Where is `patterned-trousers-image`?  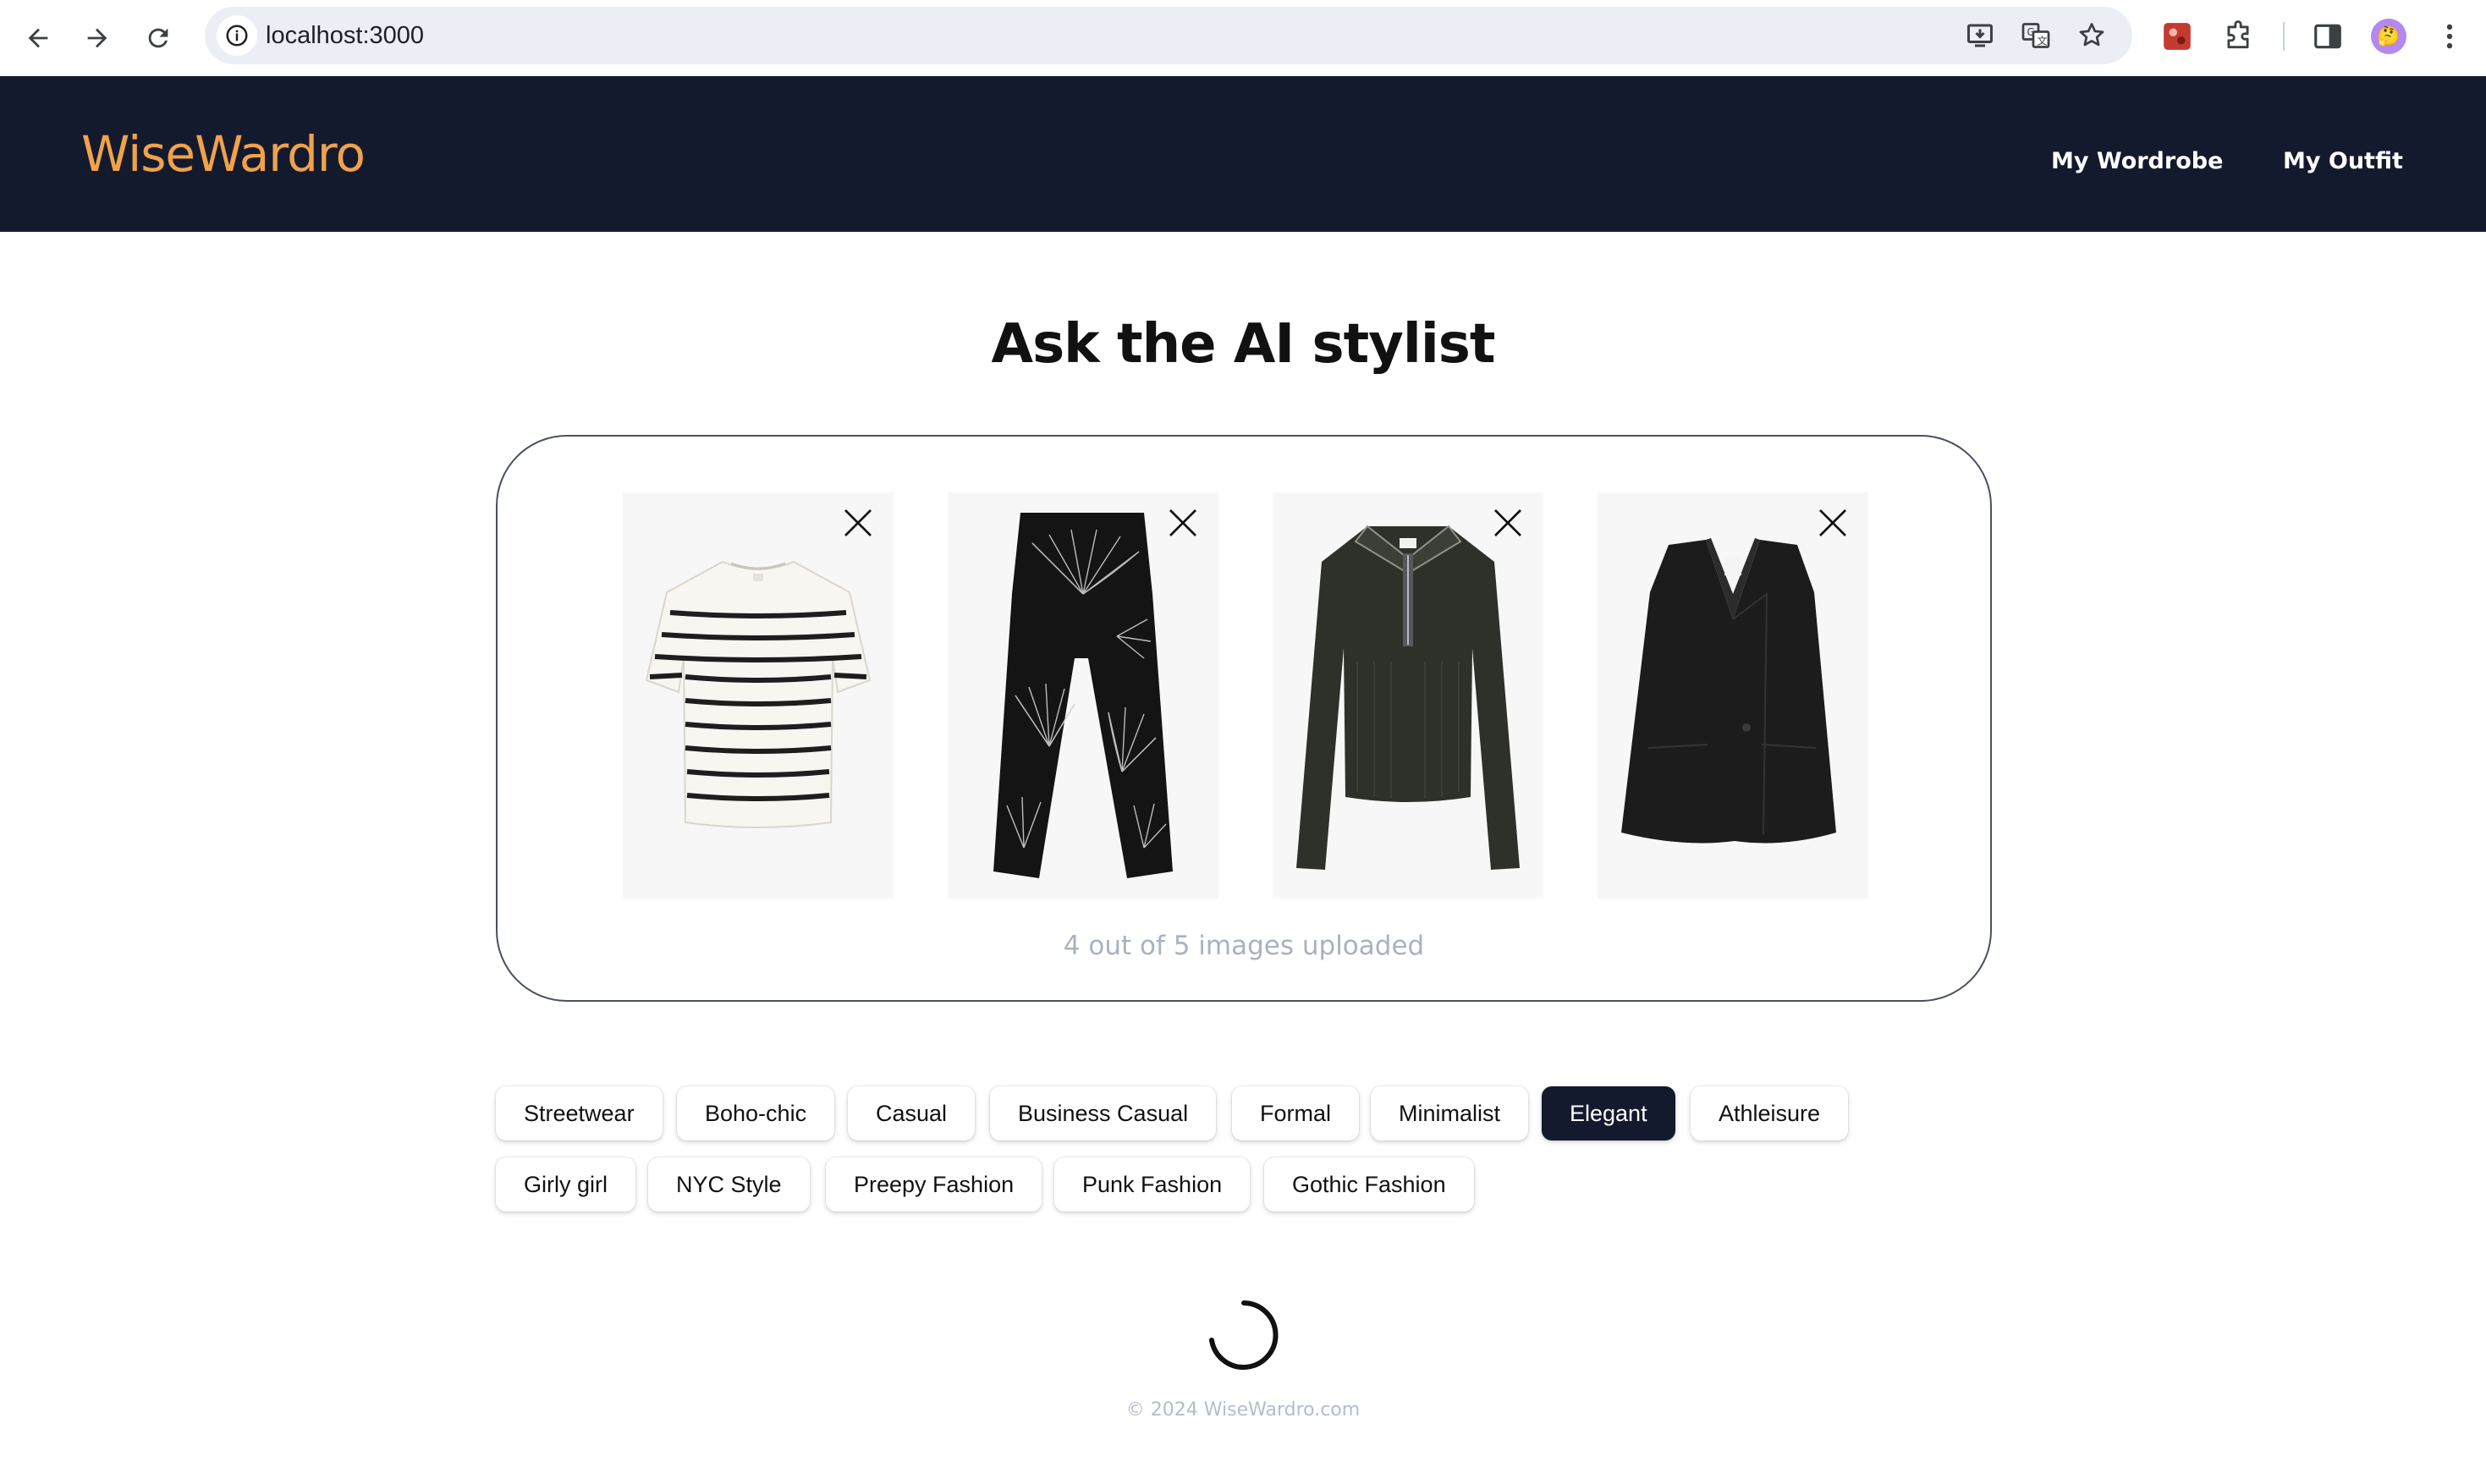 patterned-trousers-image is located at coordinates (1083, 695).